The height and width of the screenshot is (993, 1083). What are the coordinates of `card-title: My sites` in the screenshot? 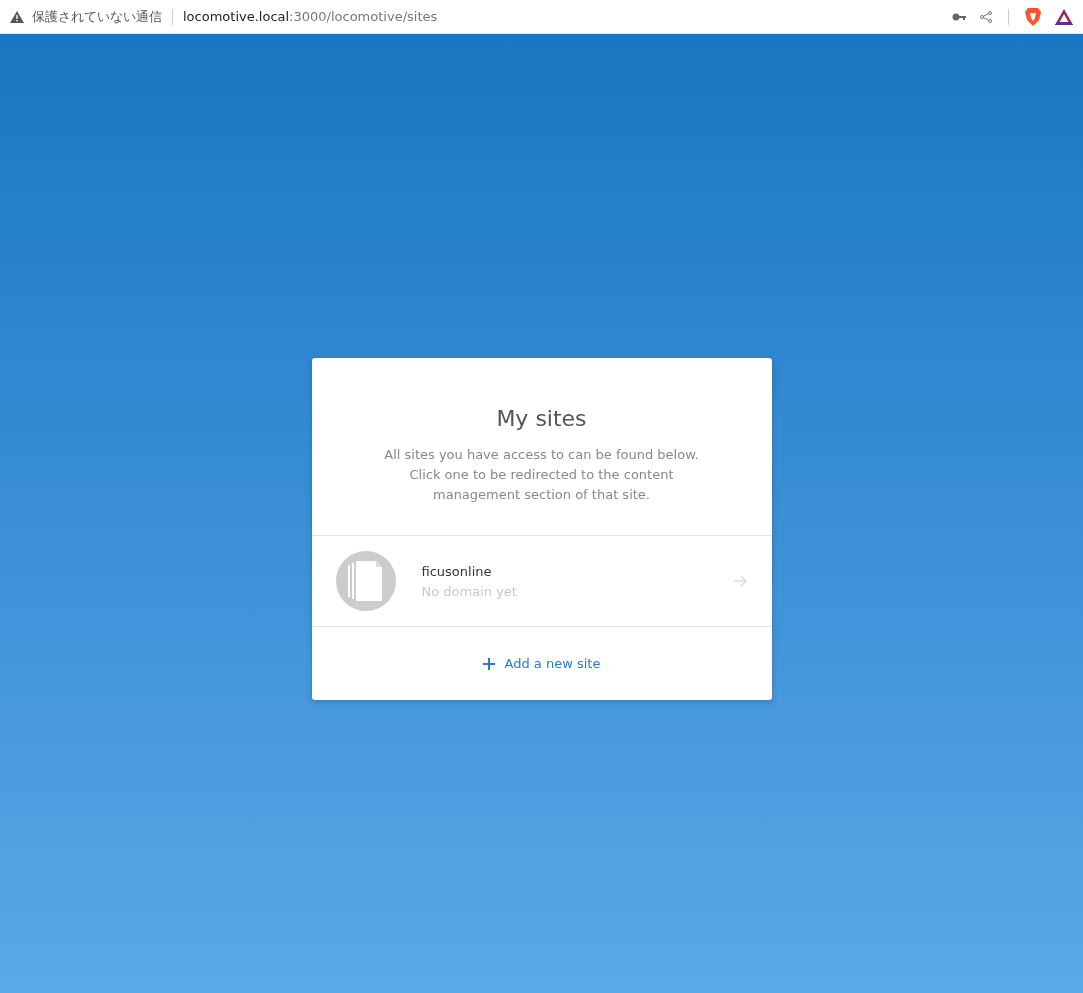 It's located at (541, 418).